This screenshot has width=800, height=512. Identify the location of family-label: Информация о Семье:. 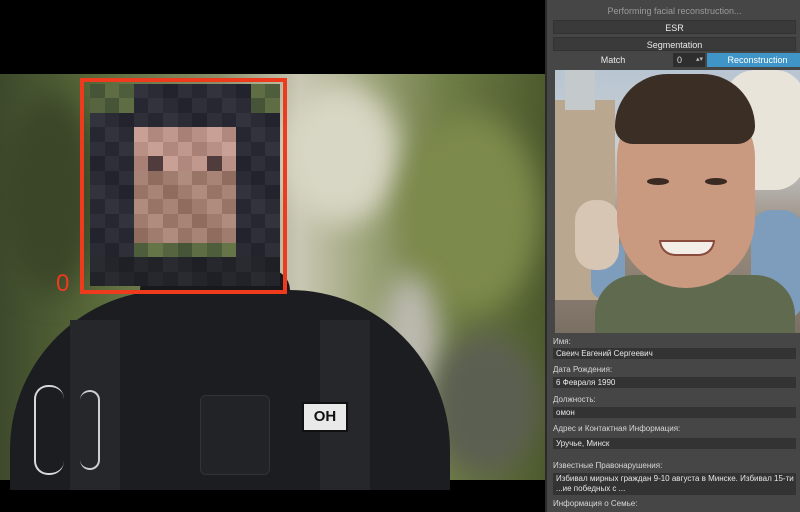
(595, 503).